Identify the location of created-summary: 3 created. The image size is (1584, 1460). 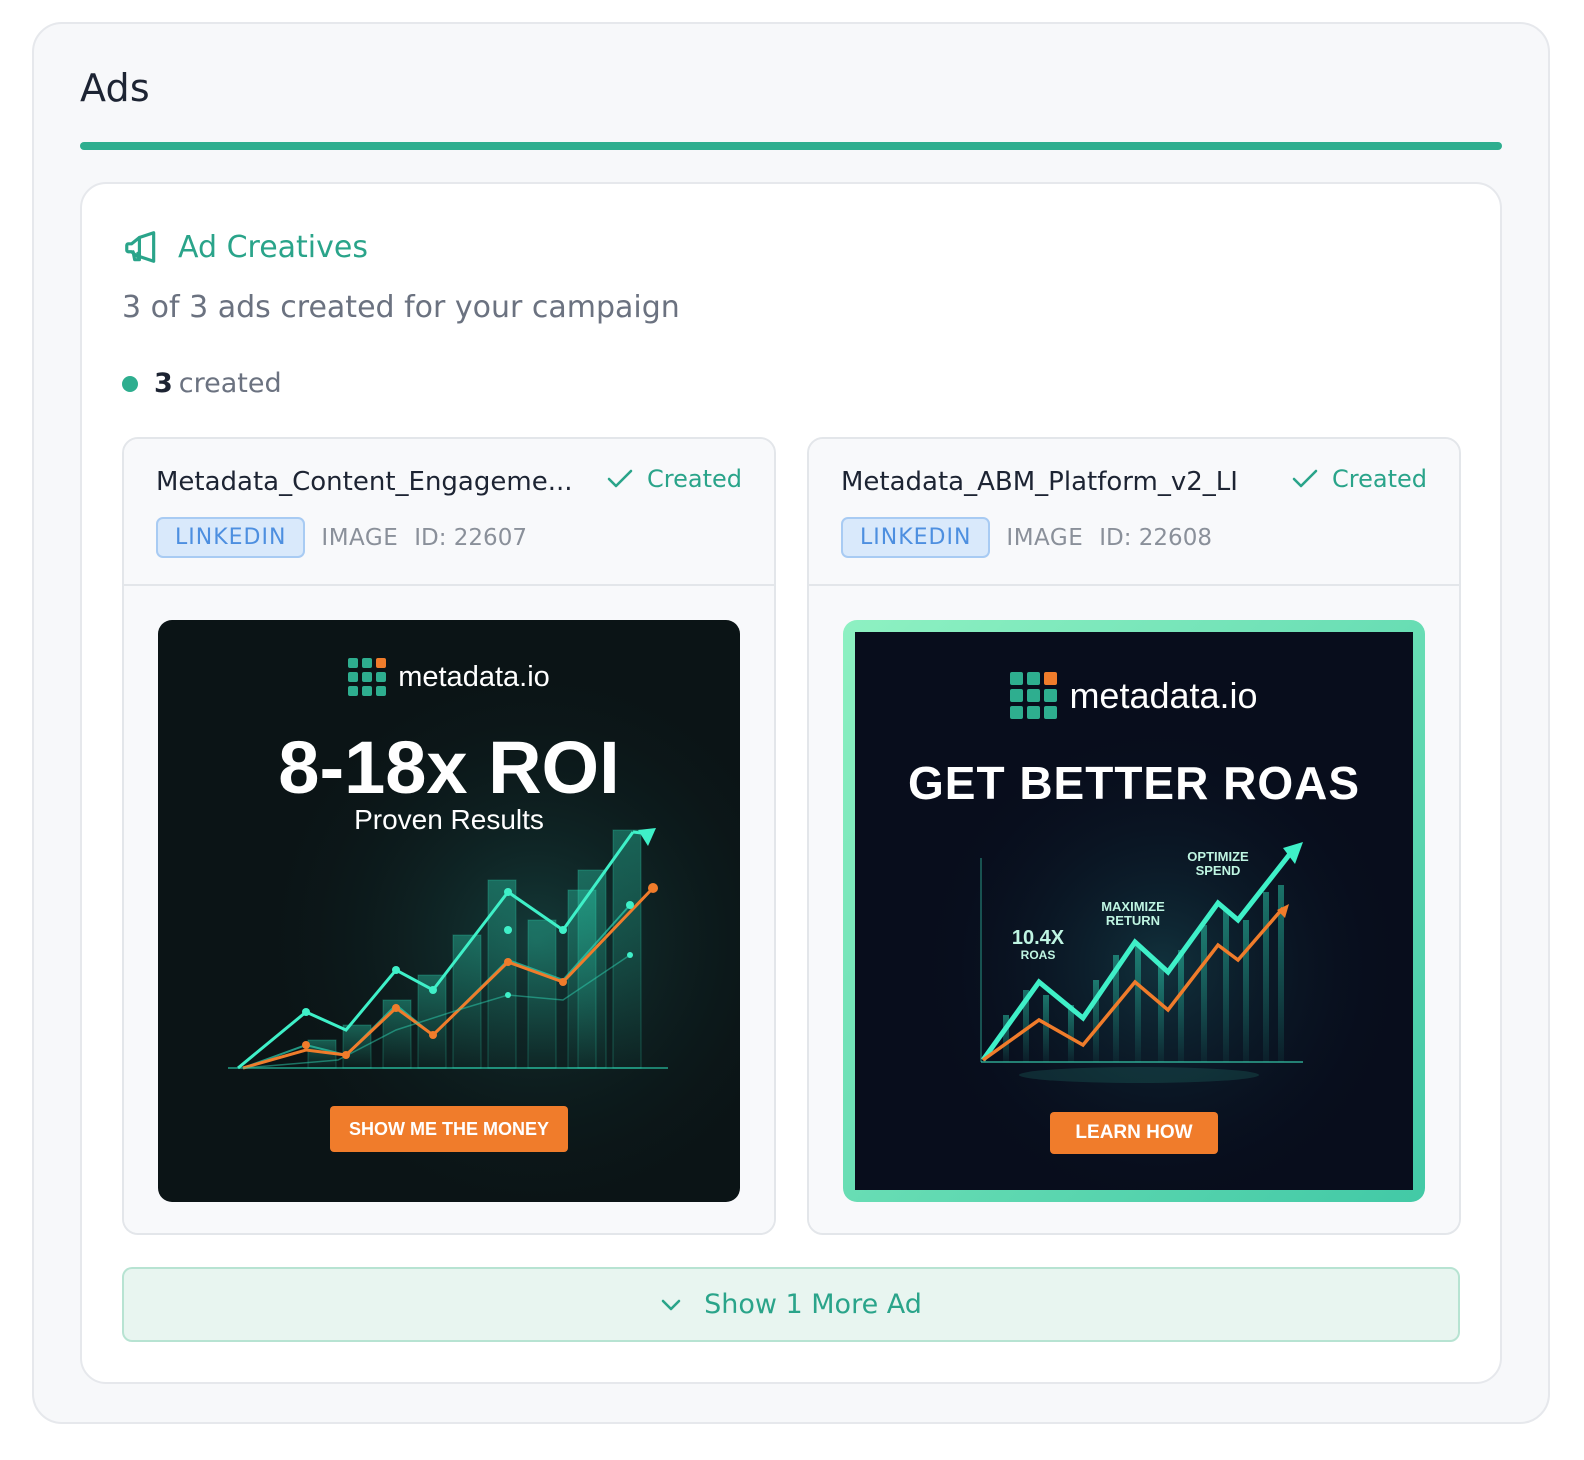
(202, 383).